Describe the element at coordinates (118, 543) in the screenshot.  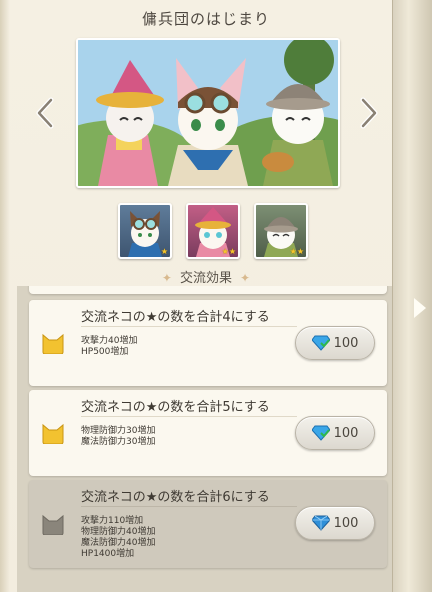
I see `effect-text: 魔法防御力40増加` at that location.